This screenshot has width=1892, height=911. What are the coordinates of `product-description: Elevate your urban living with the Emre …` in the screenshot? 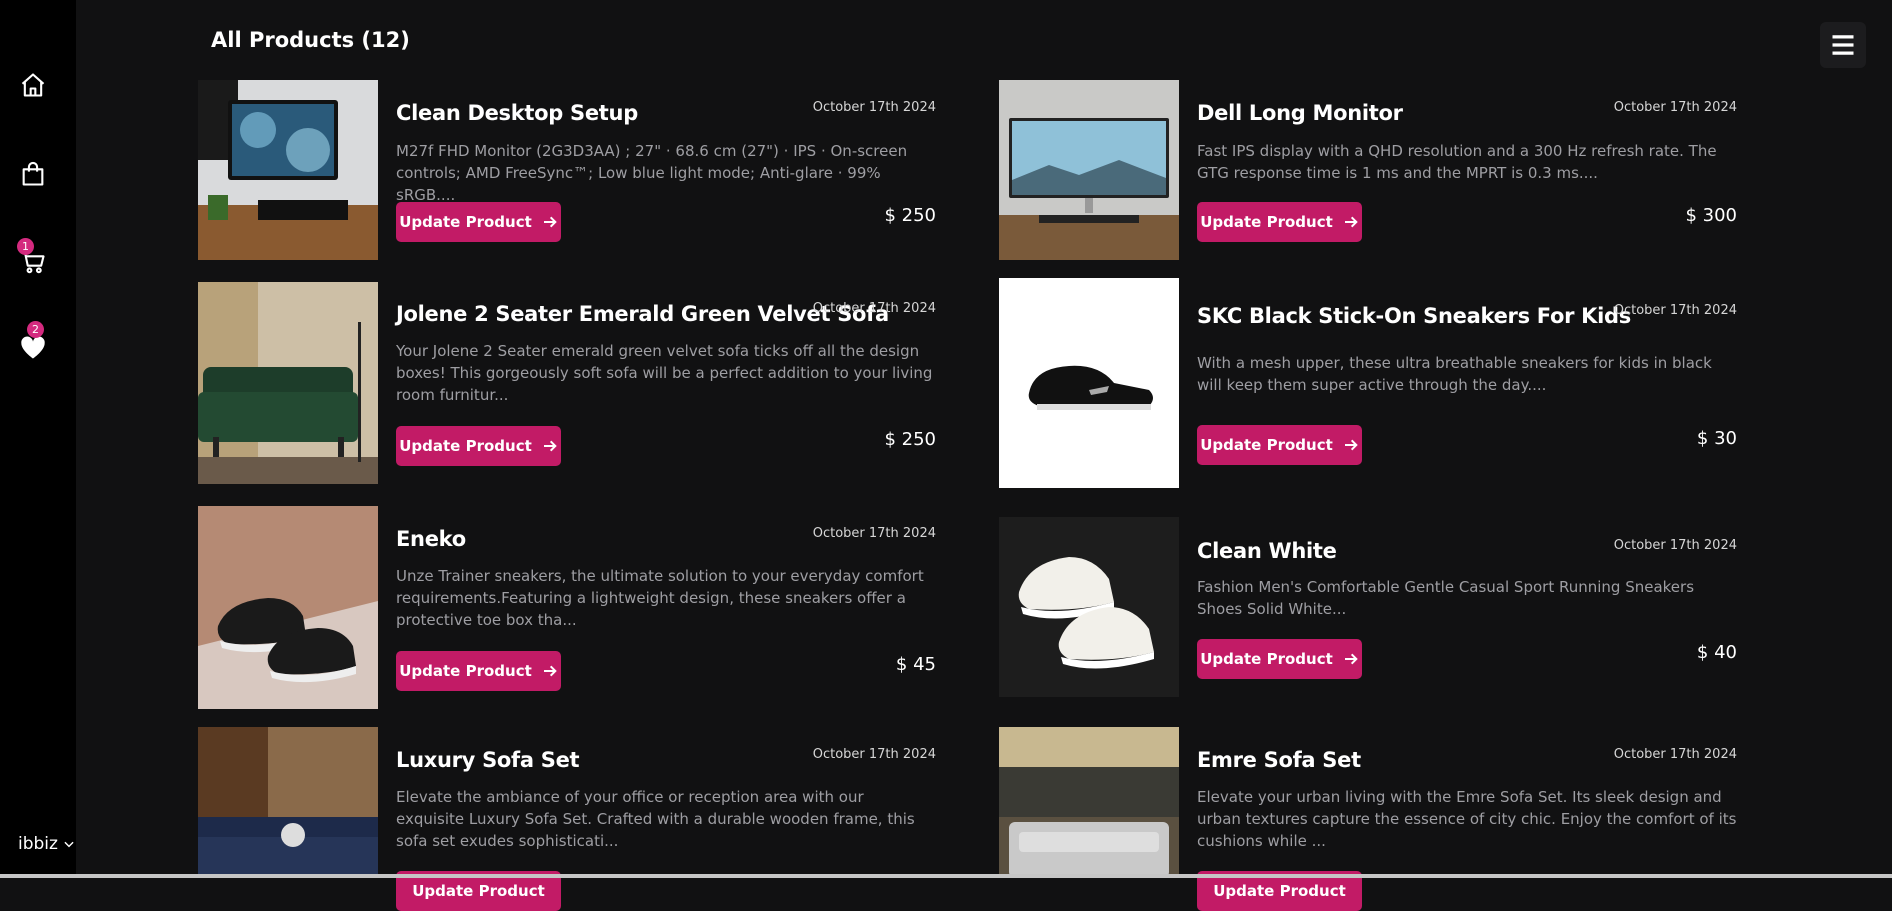 It's located at (1467, 819).